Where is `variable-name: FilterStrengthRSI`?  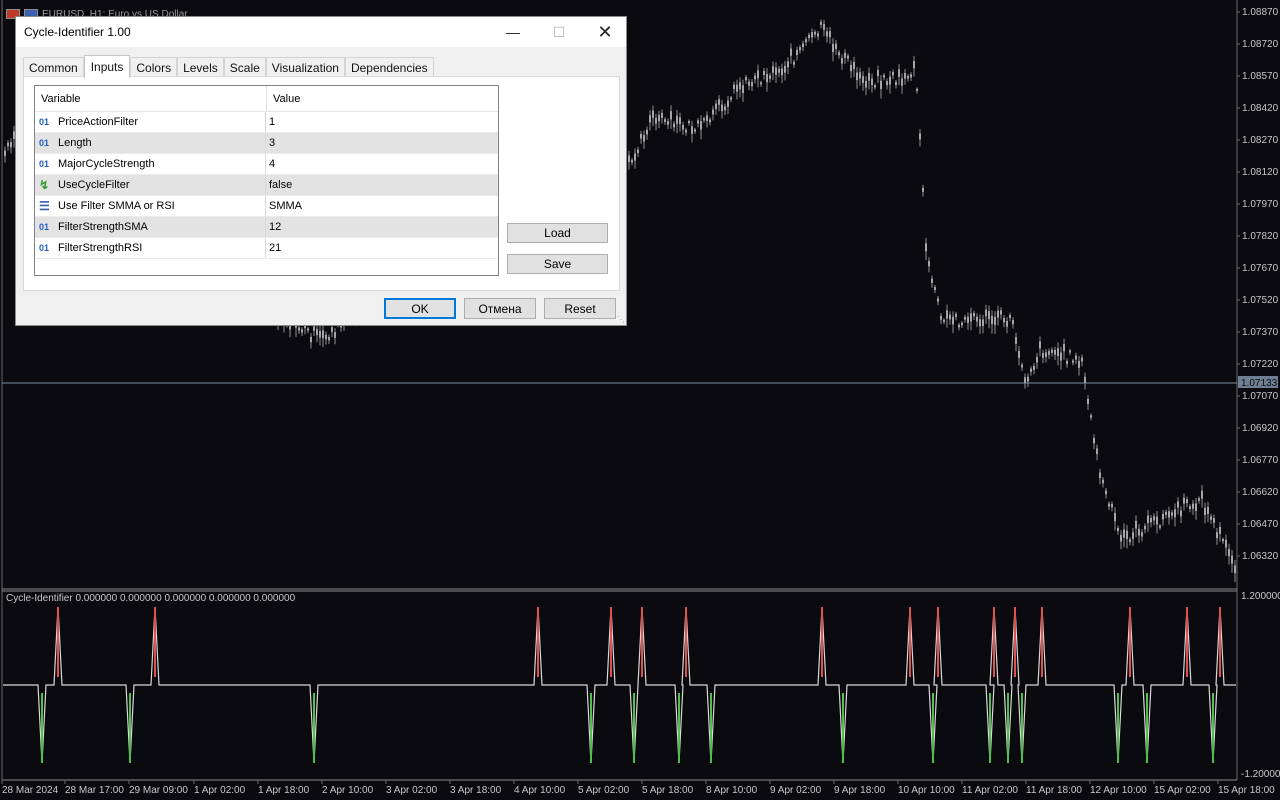 variable-name: FilterStrengthRSI is located at coordinates (100, 248).